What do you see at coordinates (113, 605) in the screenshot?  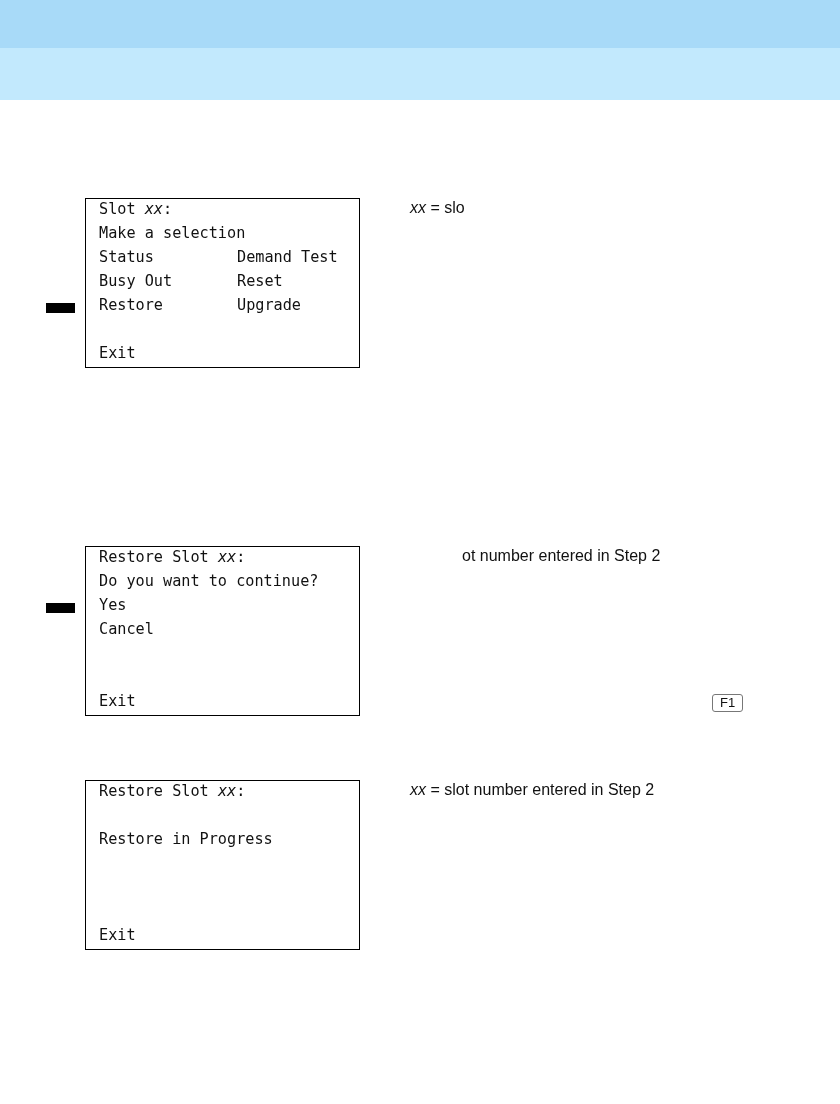 I see `display-line: Yes` at bounding box center [113, 605].